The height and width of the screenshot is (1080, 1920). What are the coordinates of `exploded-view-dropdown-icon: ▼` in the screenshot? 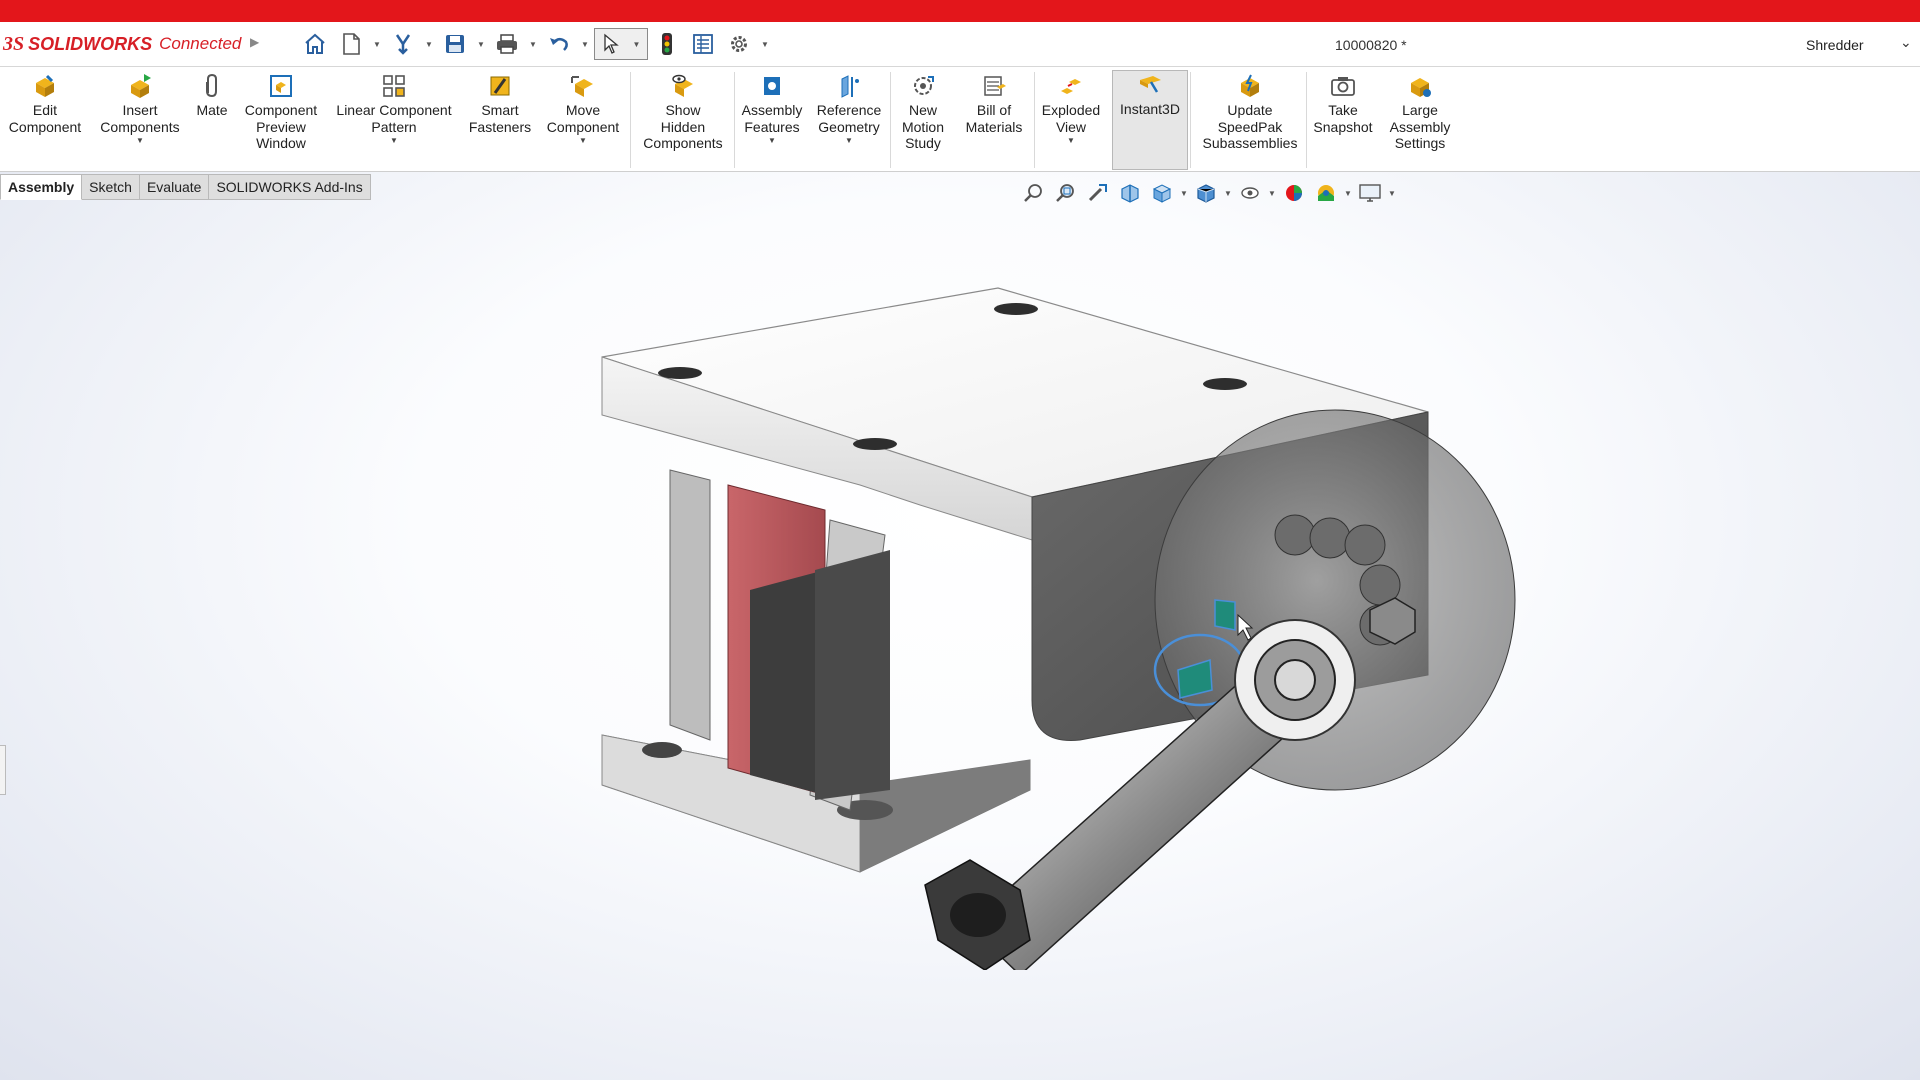 It's located at (1071, 140).